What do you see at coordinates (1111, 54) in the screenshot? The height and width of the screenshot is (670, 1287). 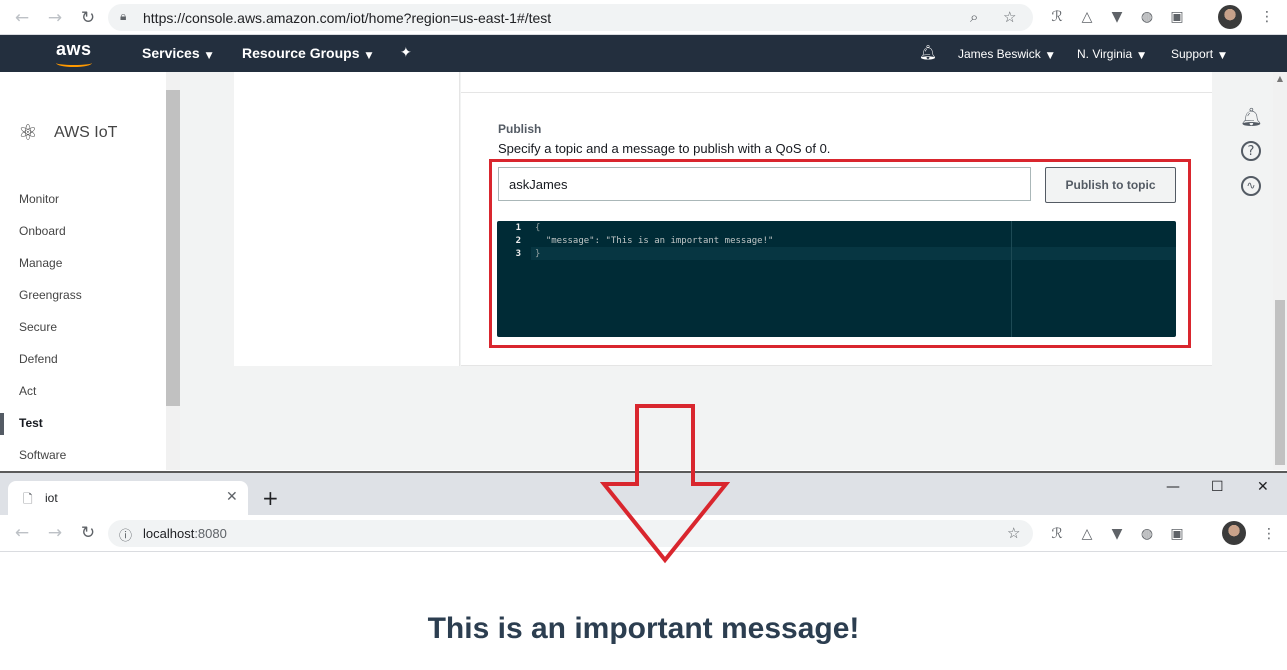 I see `region-menu: N. Virginia ▼` at bounding box center [1111, 54].